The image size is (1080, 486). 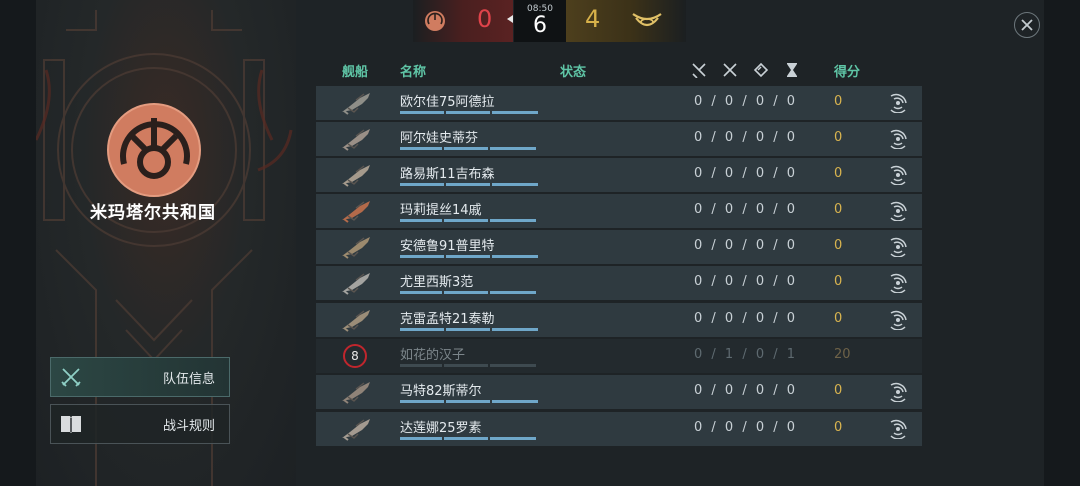 What do you see at coordinates (619, 429) in the screenshot?
I see `table-row: 达莲娜25罗素 0 / 0 / 0 / 0 0` at bounding box center [619, 429].